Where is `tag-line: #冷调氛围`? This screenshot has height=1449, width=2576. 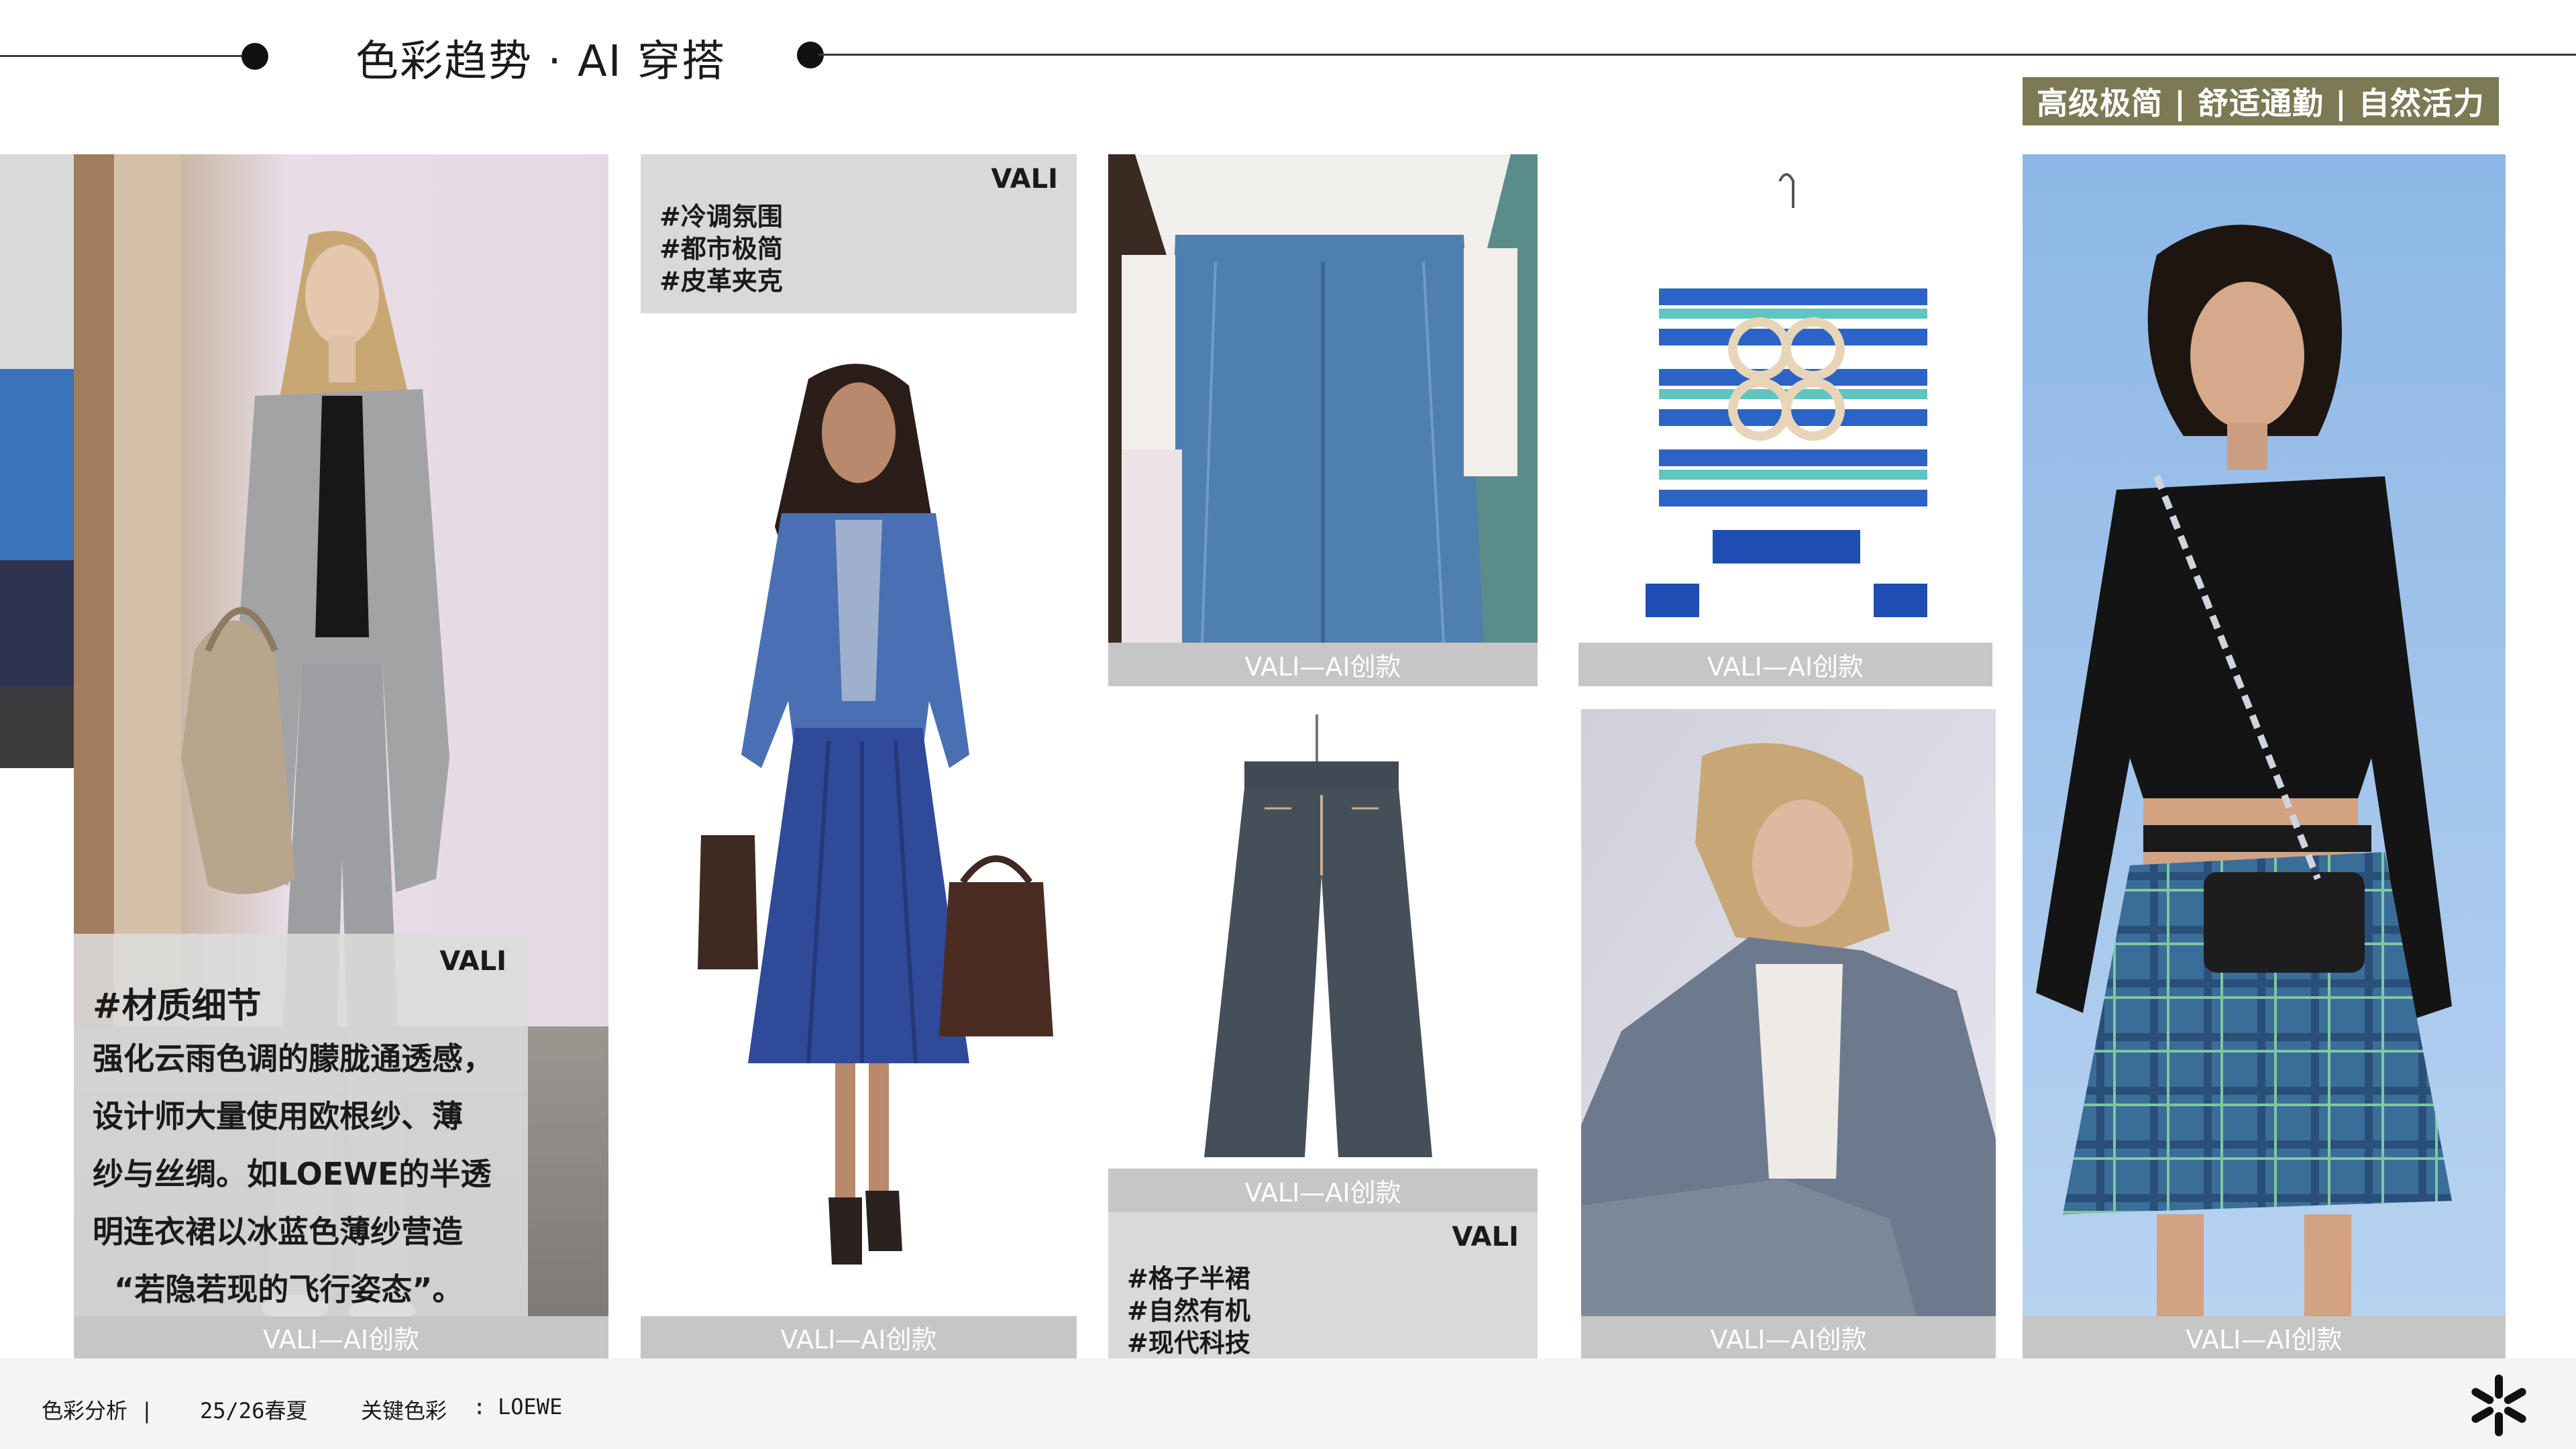 tag-line: #冷调氛围 is located at coordinates (721, 216).